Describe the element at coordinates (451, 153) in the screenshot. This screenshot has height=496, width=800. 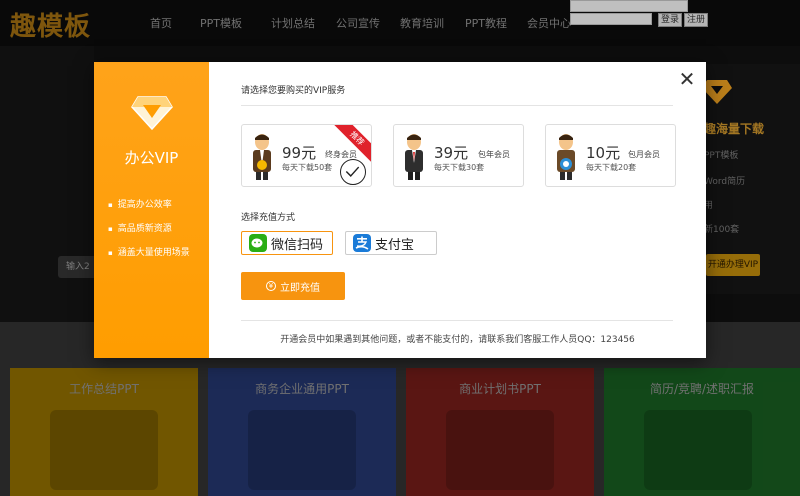
I see `plan-price: 39元` at that location.